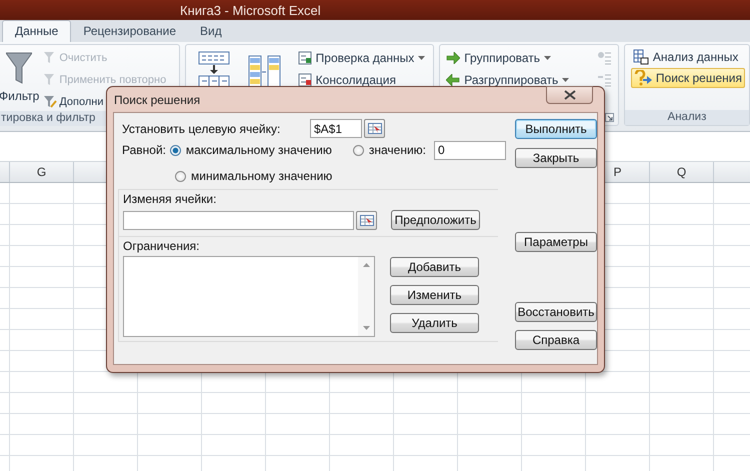 This screenshot has width=750, height=471. Describe the element at coordinates (609, 117) in the screenshot. I see `dialog-launcher-icon` at that location.